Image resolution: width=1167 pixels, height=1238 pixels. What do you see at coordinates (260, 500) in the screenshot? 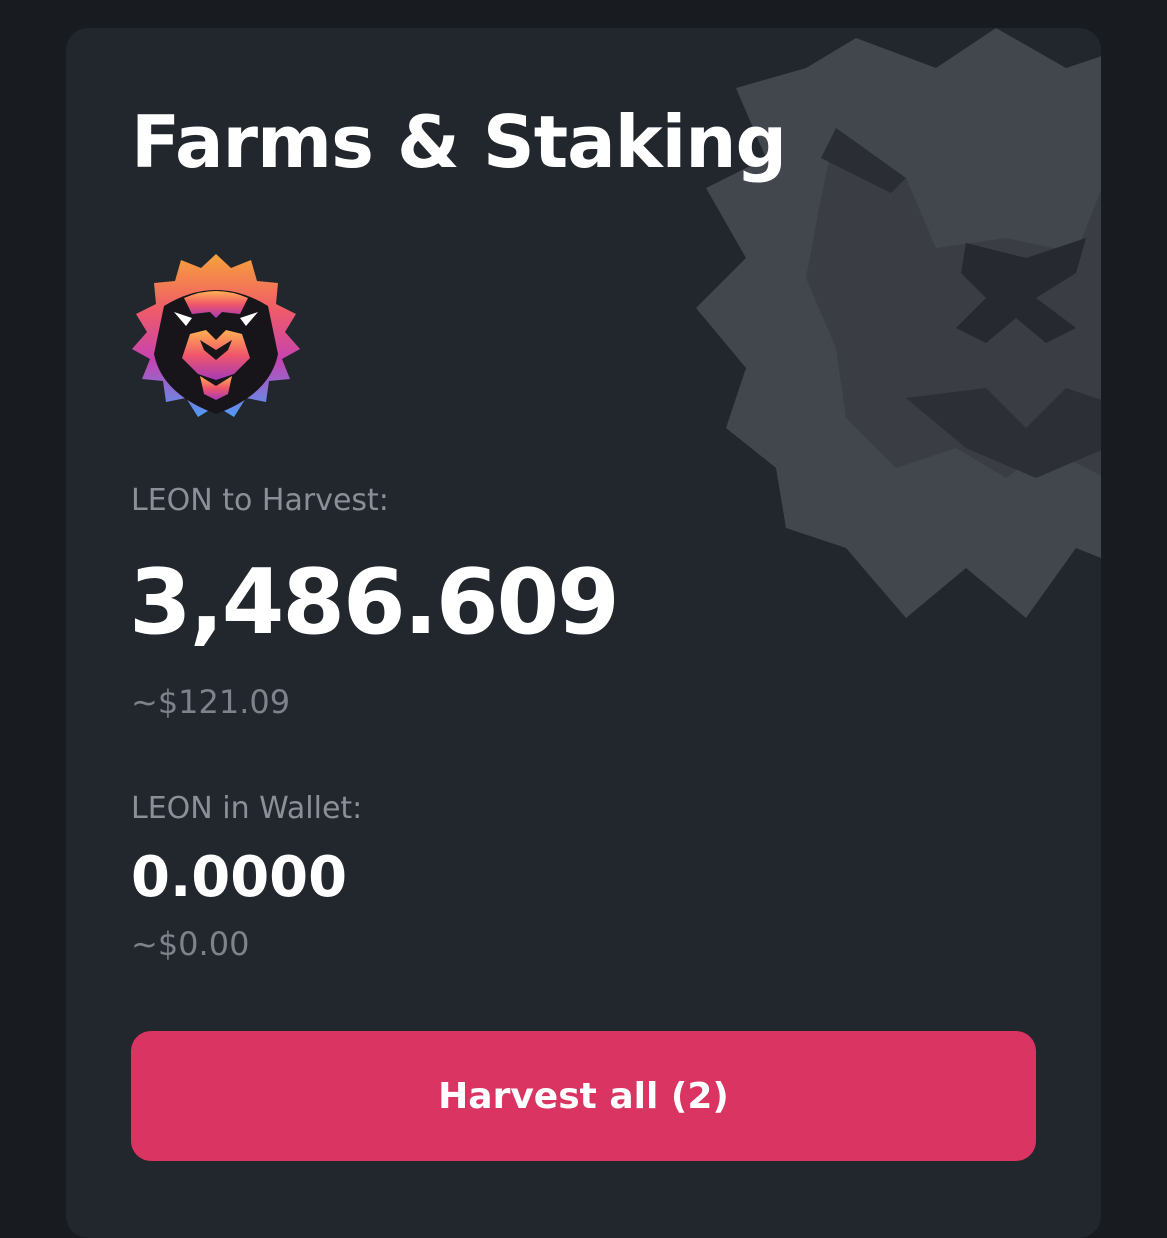
I see `harvest-label: LEON to Harvest:` at bounding box center [260, 500].